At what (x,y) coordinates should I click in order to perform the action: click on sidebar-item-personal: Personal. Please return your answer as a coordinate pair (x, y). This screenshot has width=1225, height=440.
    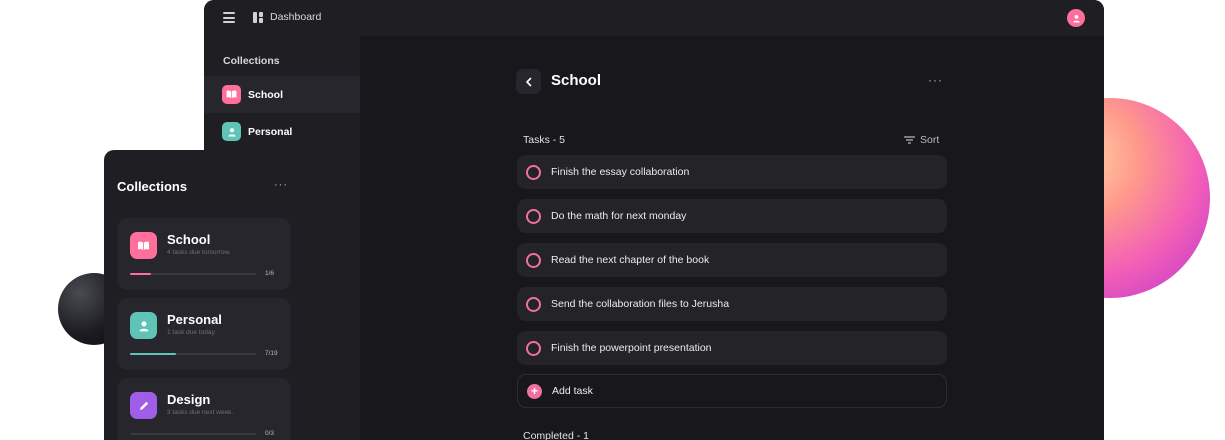
    Looking at the image, I should click on (282, 131).